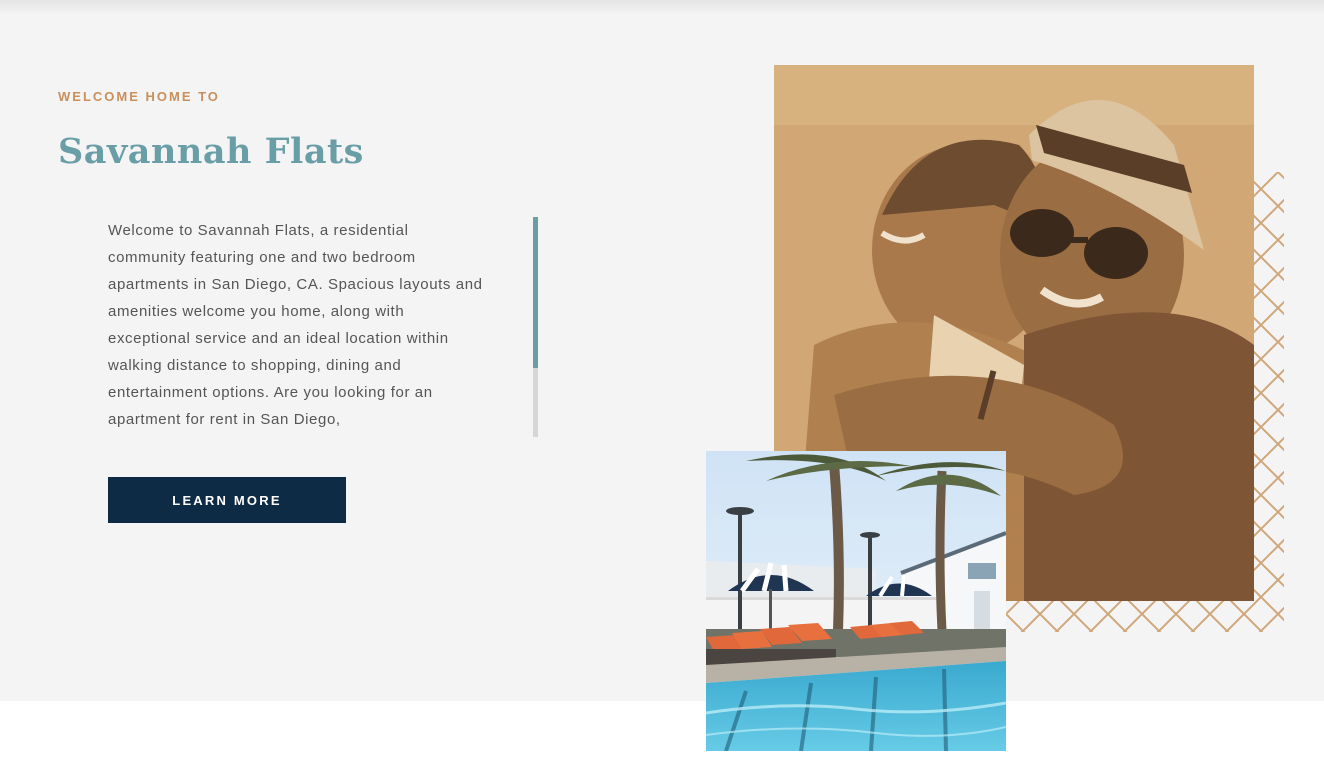 This screenshot has height=770, width=1324. What do you see at coordinates (227, 500) in the screenshot?
I see `learn-more-button: LEARN MORE` at bounding box center [227, 500].